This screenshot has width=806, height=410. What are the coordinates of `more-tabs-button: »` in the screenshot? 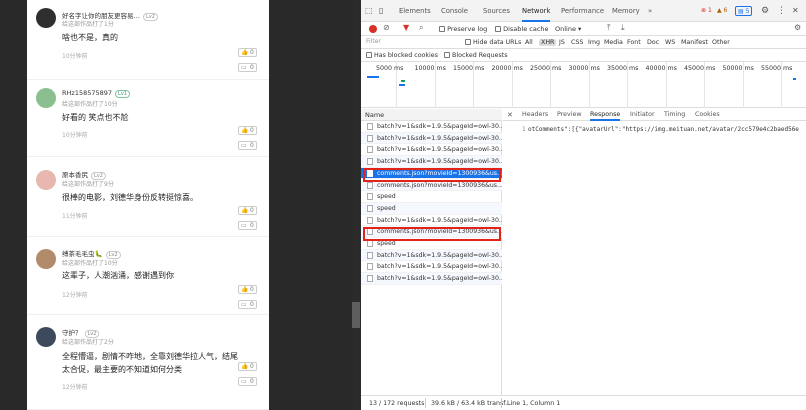 It's located at (650, 11).